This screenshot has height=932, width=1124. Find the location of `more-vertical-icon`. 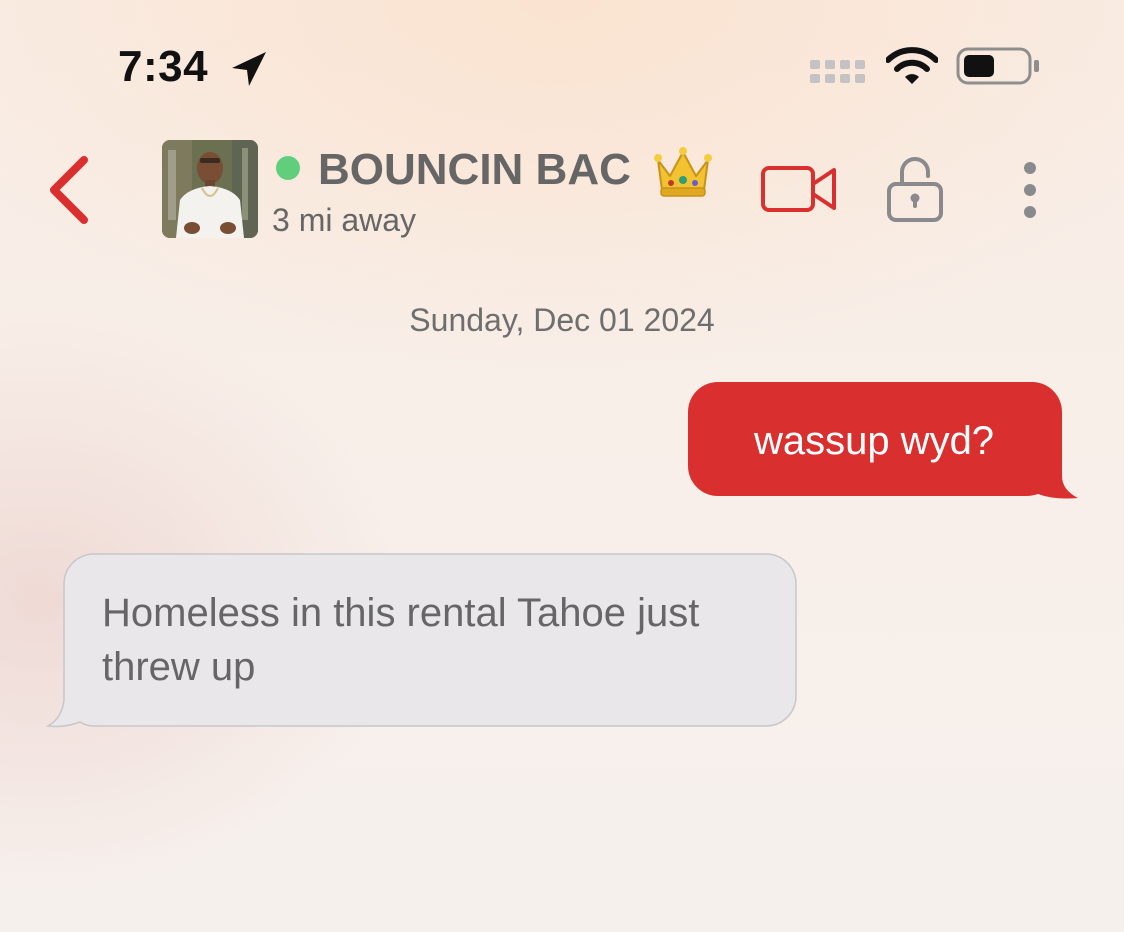

more-vertical-icon is located at coordinates (1030, 190).